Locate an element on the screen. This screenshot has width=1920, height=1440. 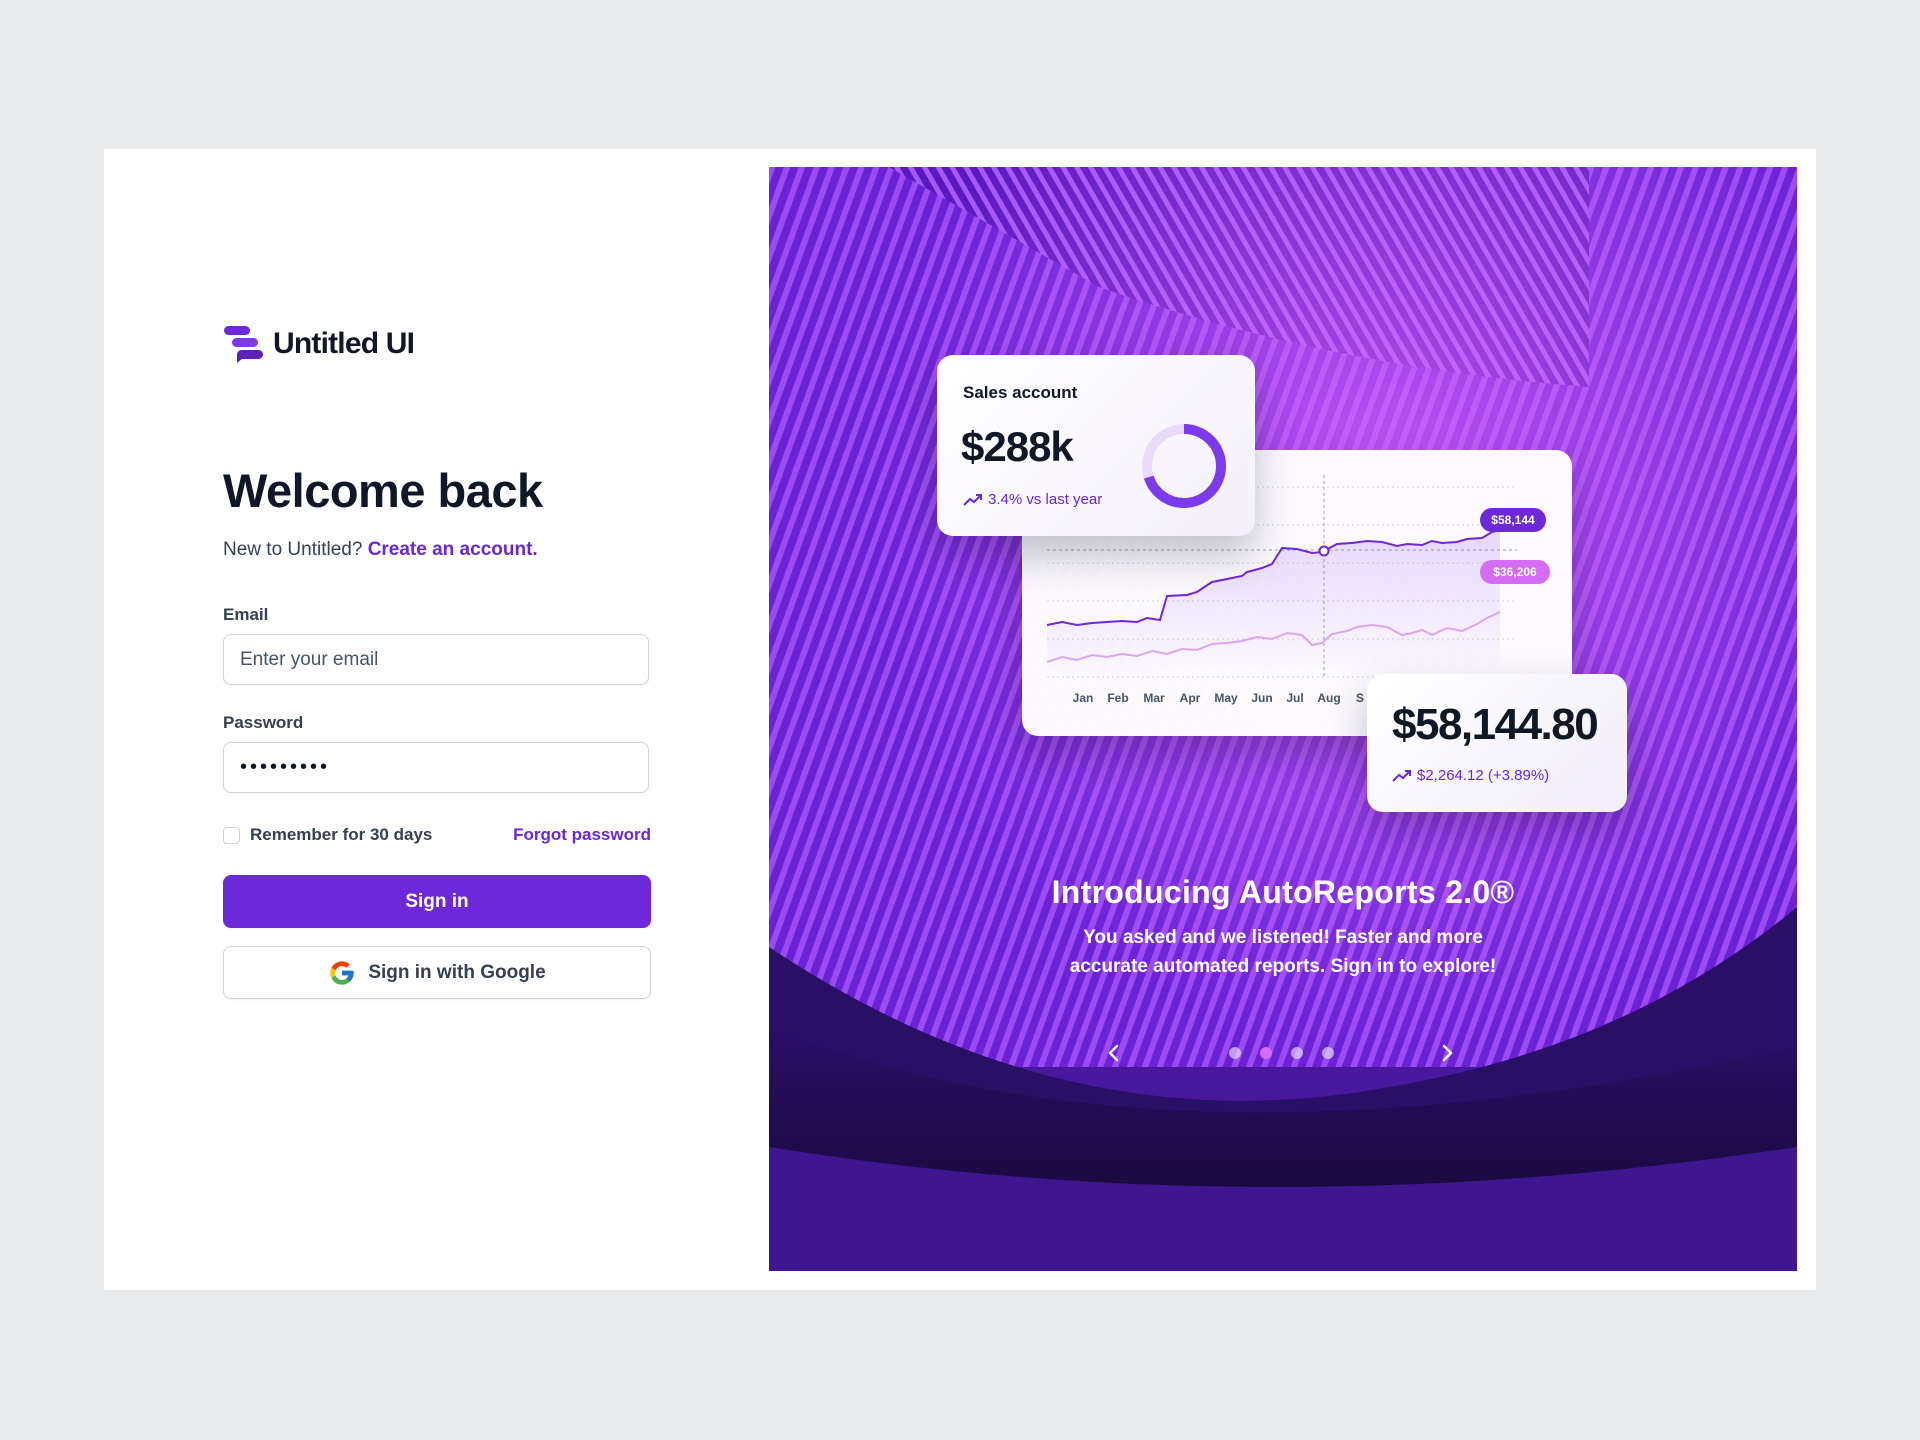
sales-donut-chart is located at coordinates (1184, 466).